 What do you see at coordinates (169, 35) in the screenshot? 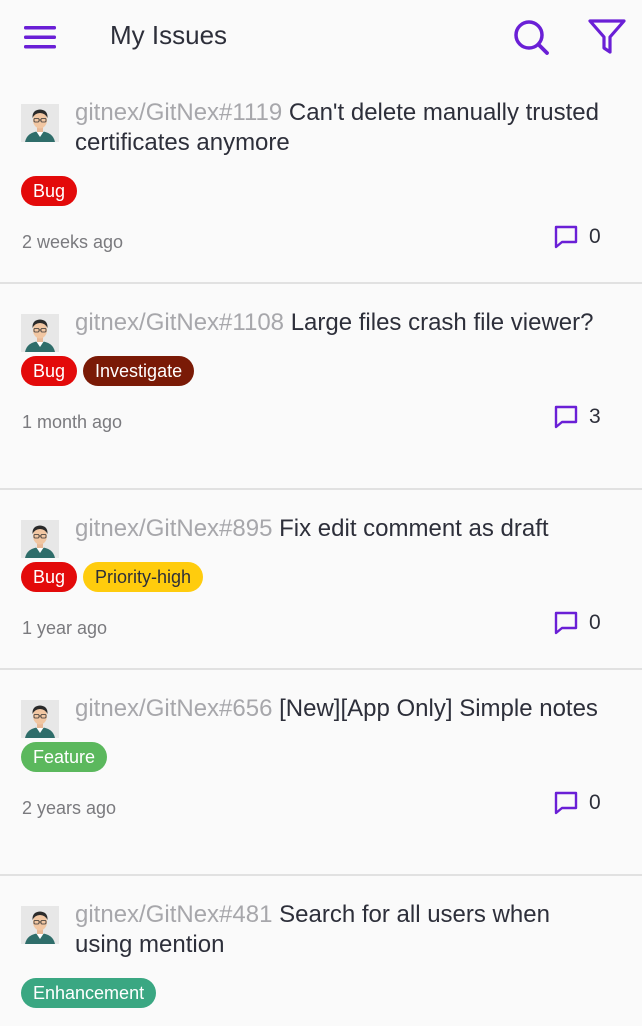
I see `page-title: My Issues` at bounding box center [169, 35].